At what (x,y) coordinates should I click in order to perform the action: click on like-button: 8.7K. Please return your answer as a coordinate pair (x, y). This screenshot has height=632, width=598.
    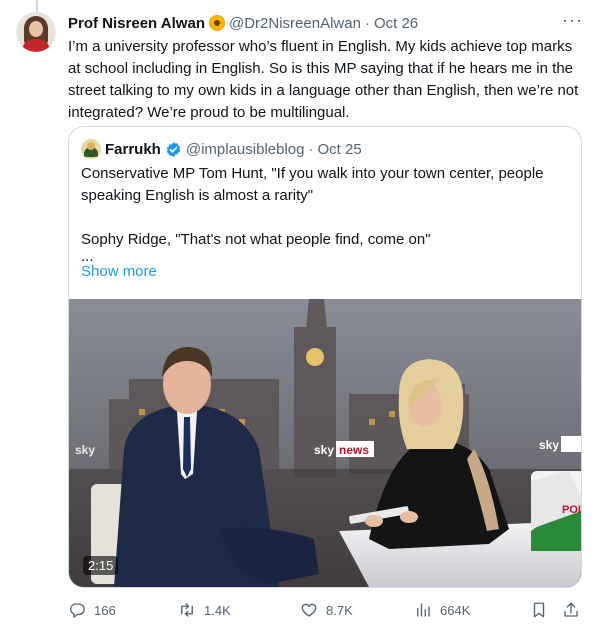
    Looking at the image, I should click on (326, 610).